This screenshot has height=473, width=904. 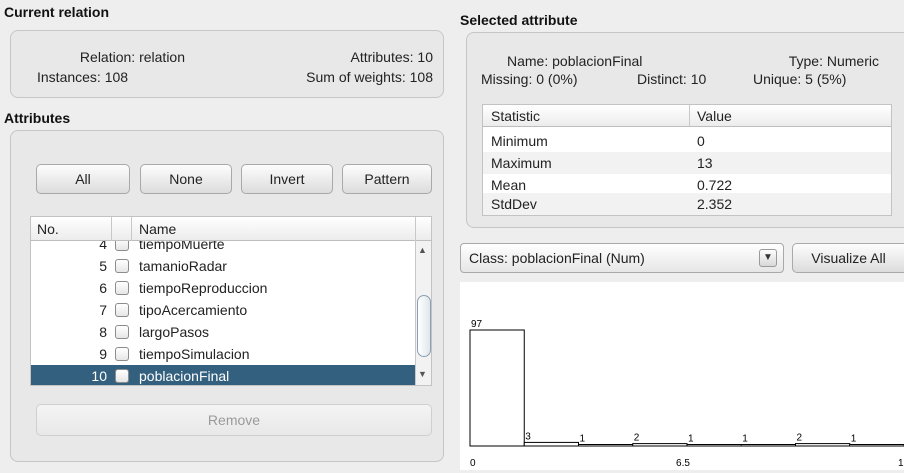 I want to click on row-number: 7, so click(x=103, y=310).